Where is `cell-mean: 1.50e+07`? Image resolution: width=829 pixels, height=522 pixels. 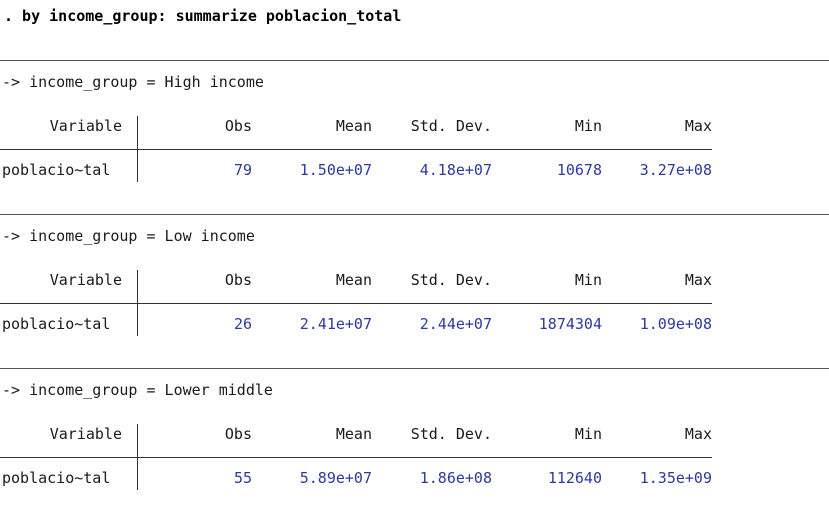
cell-mean: 1.50e+07 is located at coordinates (335, 170).